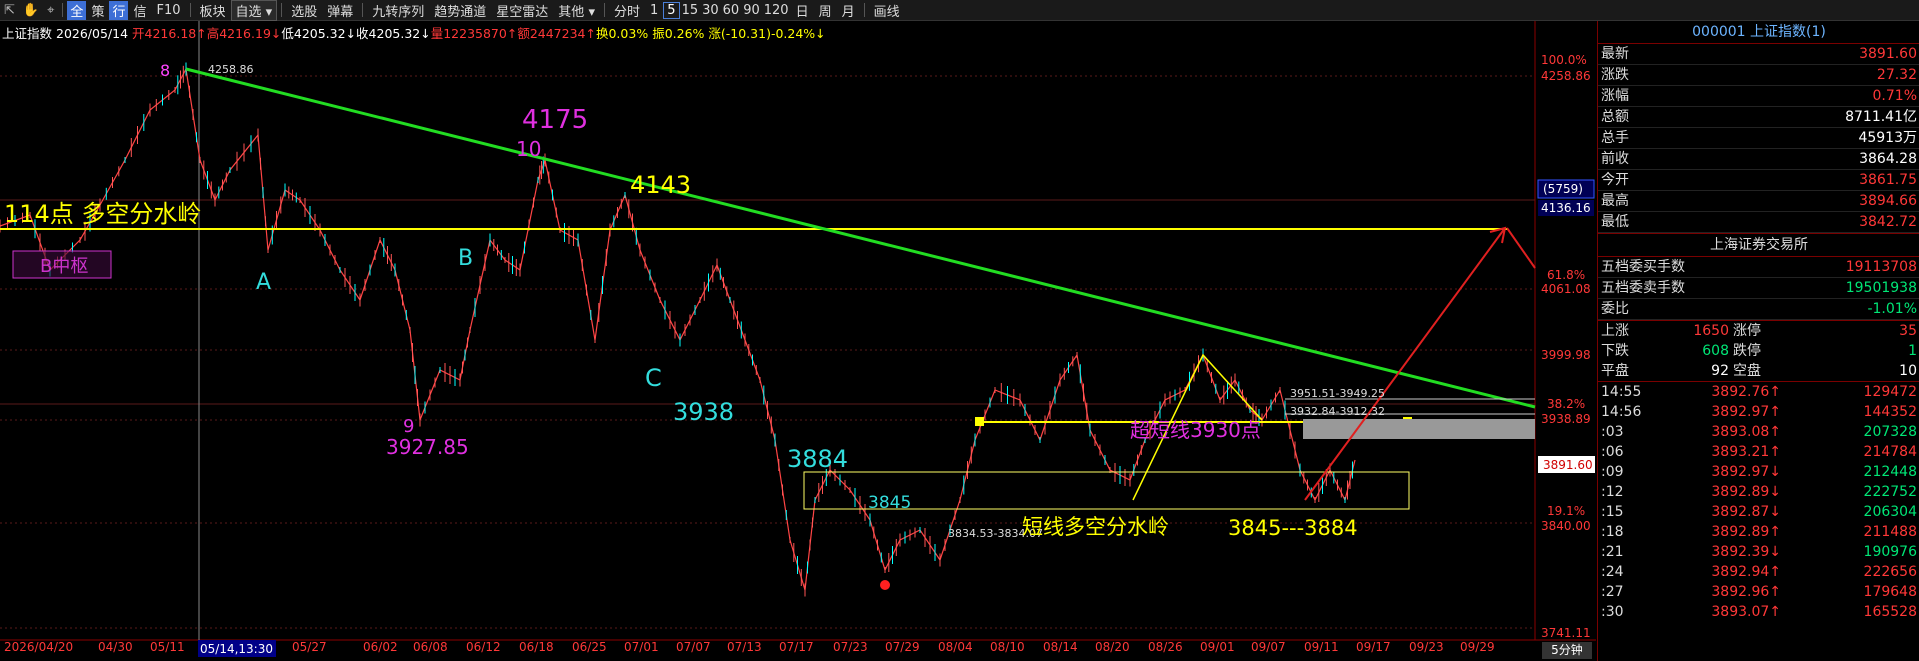 The image size is (1919, 661). What do you see at coordinates (483, 647) in the screenshot?
I see `date-label: 06/12` at bounding box center [483, 647].